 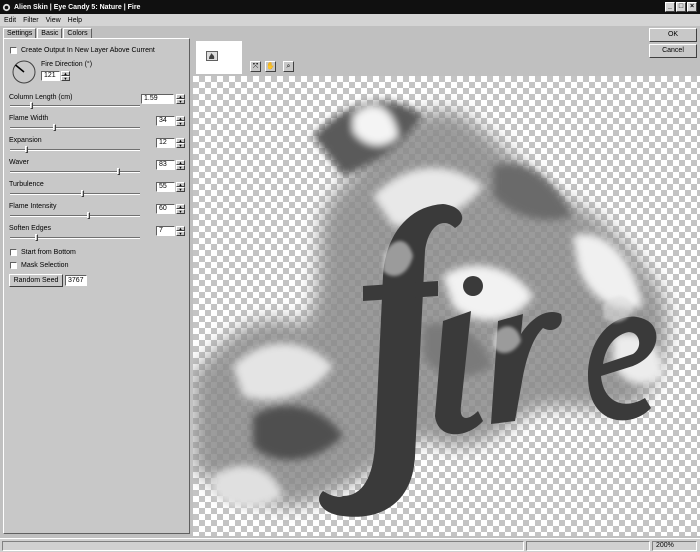 I want to click on flame-intensity-slider, so click(x=75, y=215).